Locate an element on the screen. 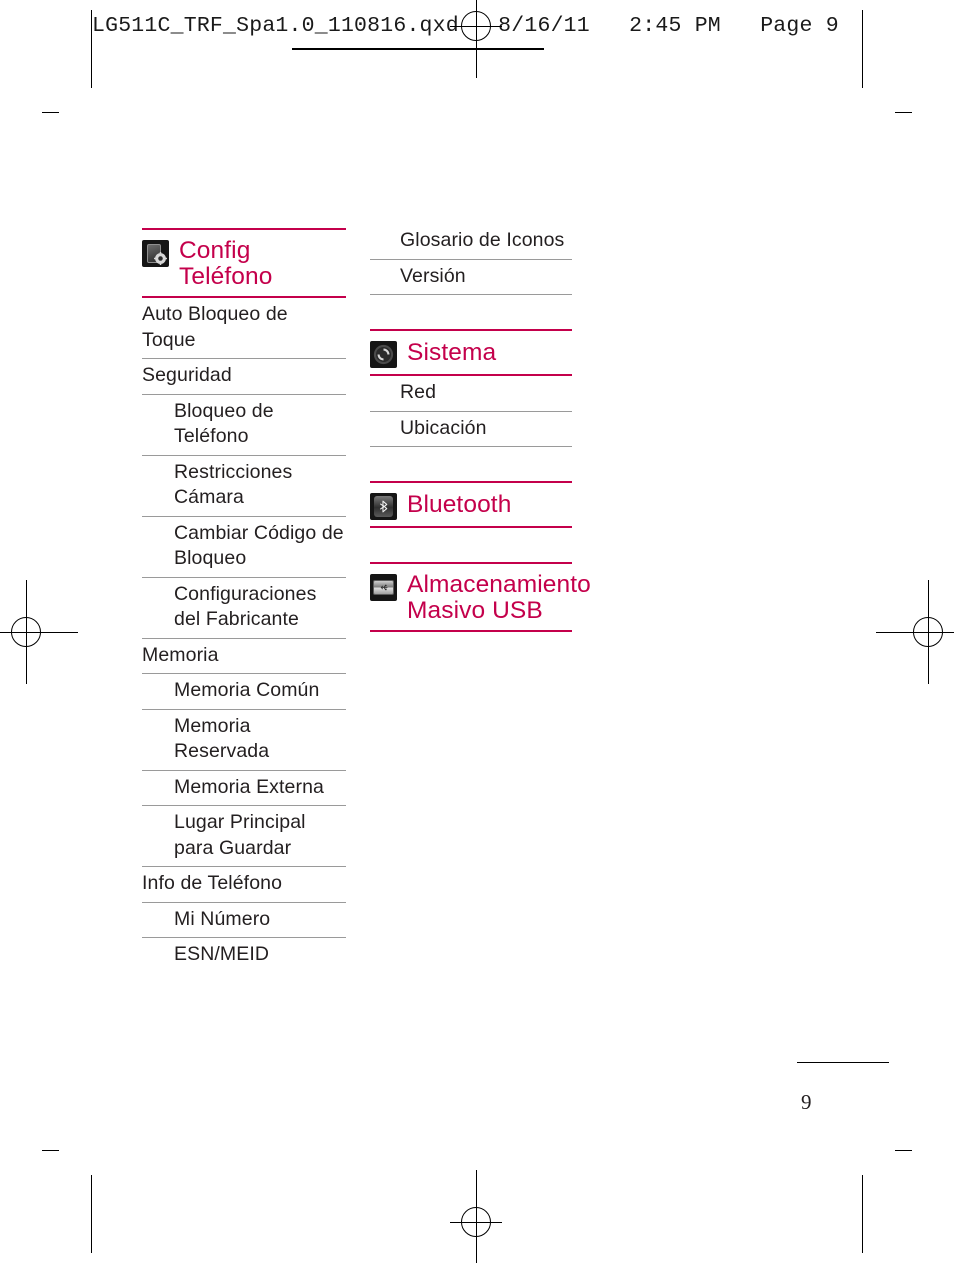 This screenshot has width=954, height=1263. toc-item-memoria: Memoria is located at coordinates (244, 656).